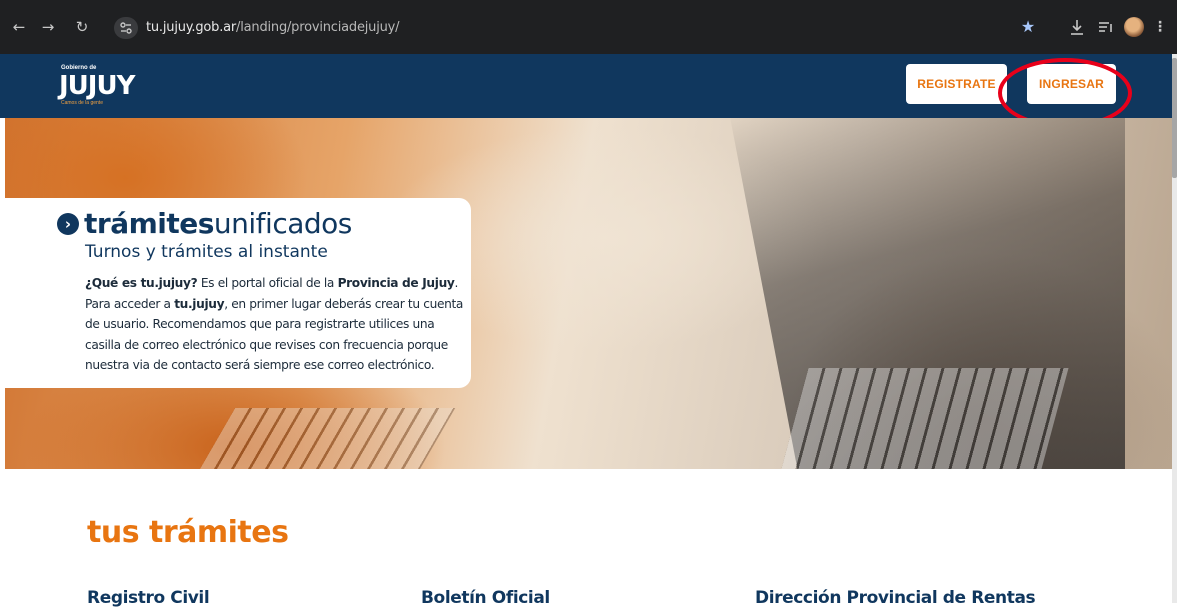 The height and width of the screenshot is (608, 1177). Describe the element at coordinates (396, 283) in the screenshot. I see `description-province: Provincia de Jujuy` at that location.